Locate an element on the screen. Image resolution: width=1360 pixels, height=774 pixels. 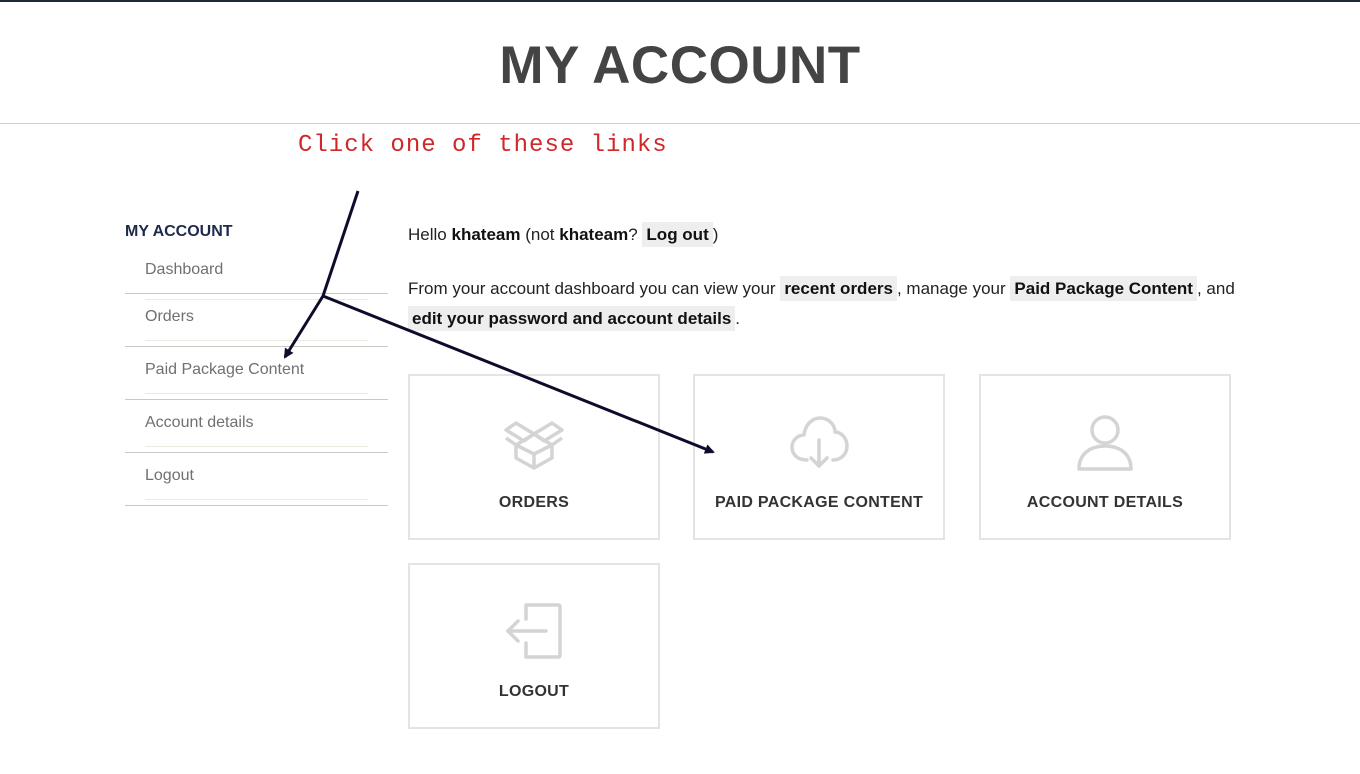
sidebar-link-logout: Logout is located at coordinates (169, 476).